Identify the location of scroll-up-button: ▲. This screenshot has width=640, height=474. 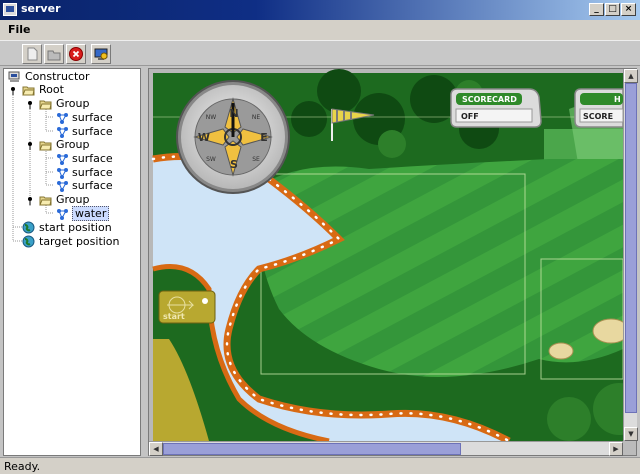
(631, 76).